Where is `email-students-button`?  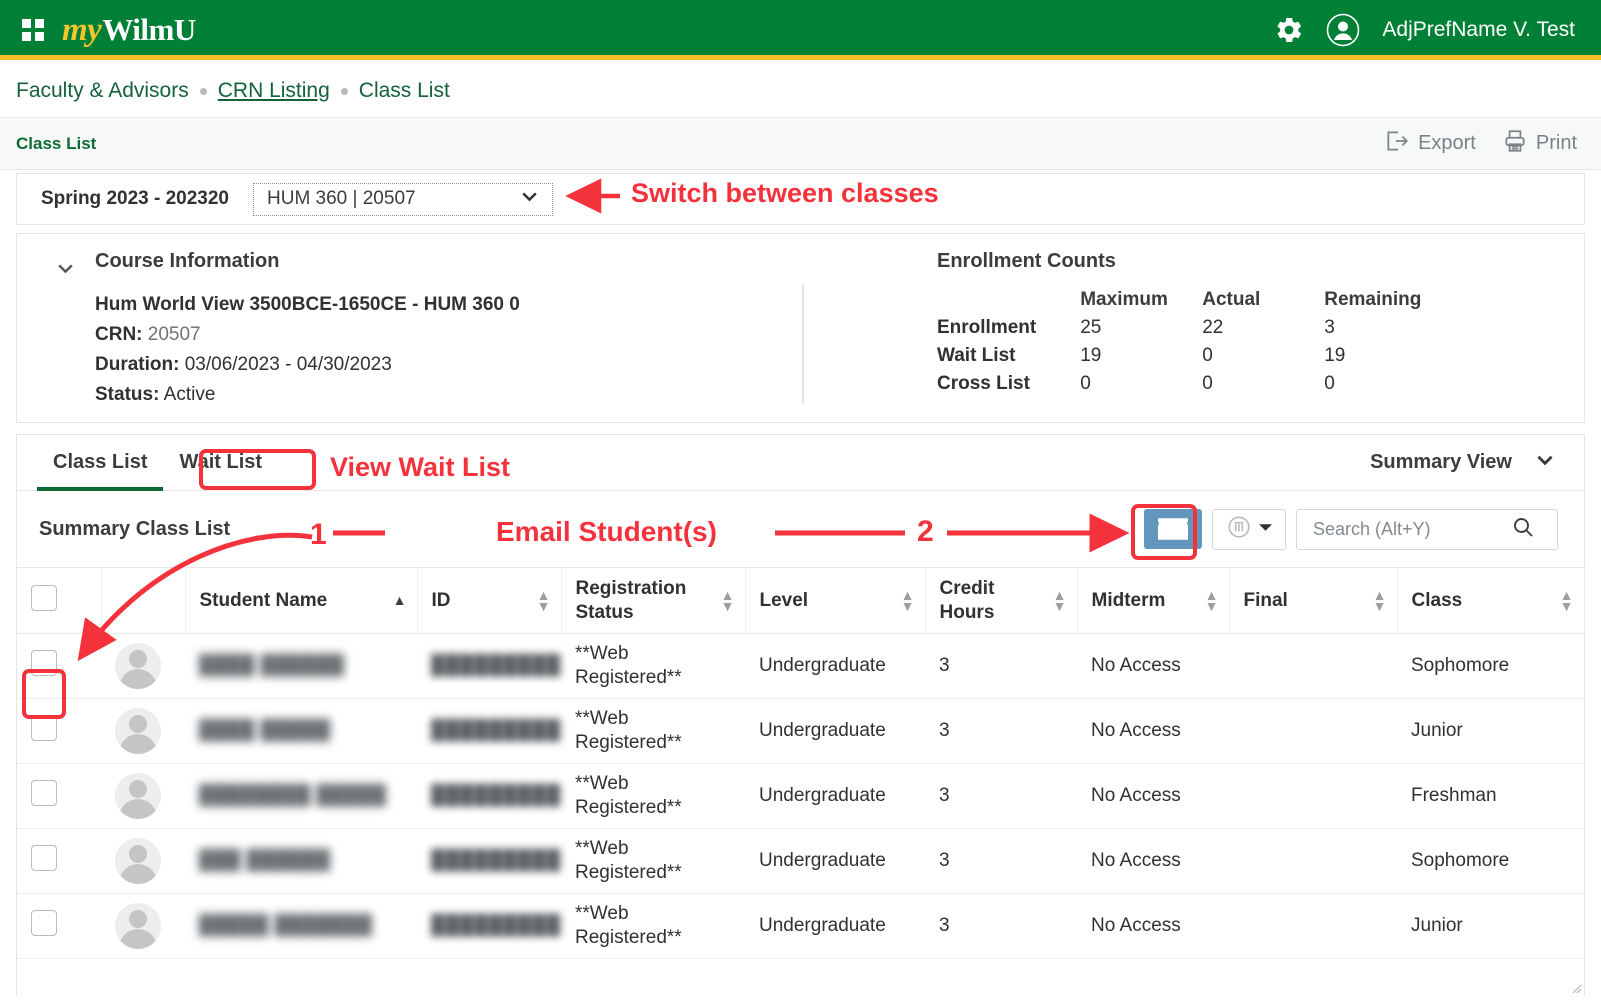
email-students-button is located at coordinates (1173, 529).